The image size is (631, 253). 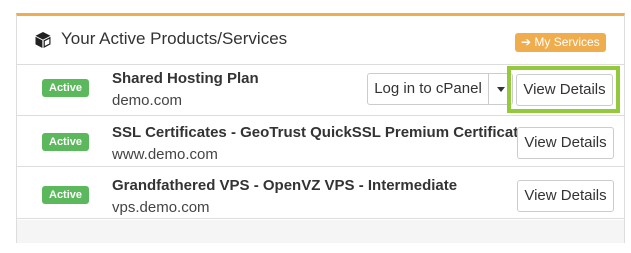 I want to click on panel-footer, so click(x=320, y=231).